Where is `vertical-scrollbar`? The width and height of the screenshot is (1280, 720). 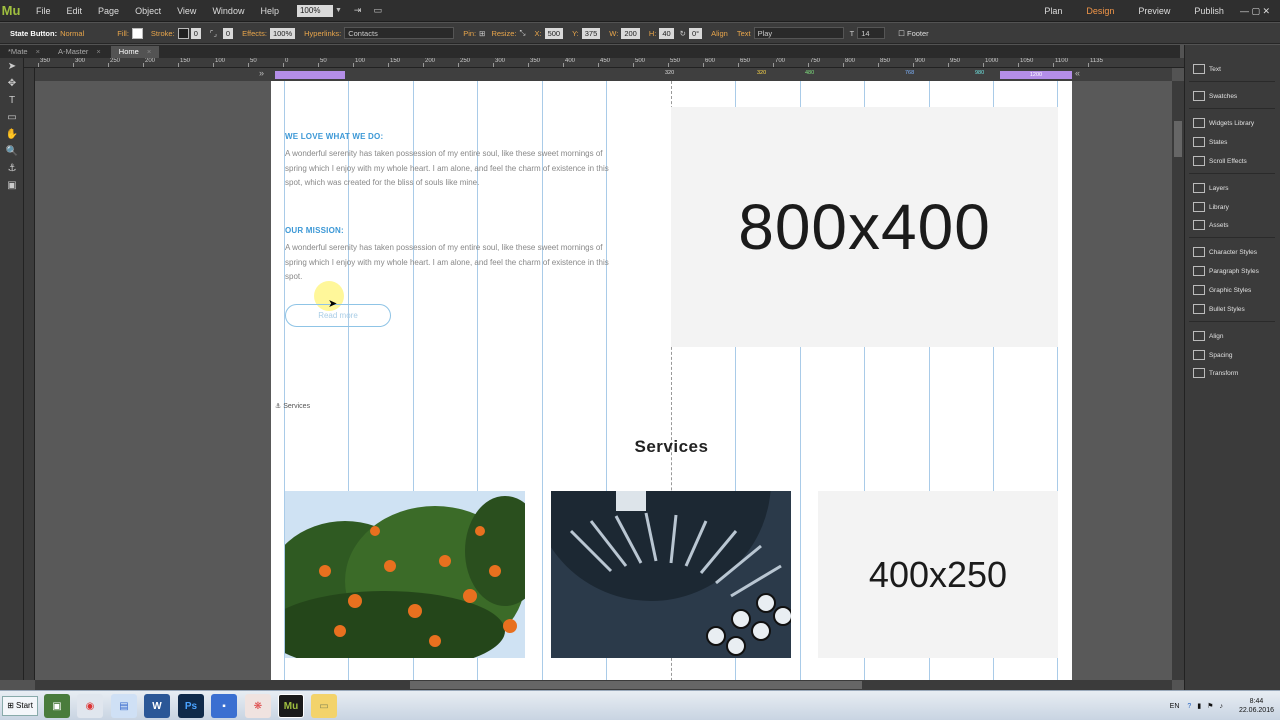
vertical-scrollbar is located at coordinates (1178, 380).